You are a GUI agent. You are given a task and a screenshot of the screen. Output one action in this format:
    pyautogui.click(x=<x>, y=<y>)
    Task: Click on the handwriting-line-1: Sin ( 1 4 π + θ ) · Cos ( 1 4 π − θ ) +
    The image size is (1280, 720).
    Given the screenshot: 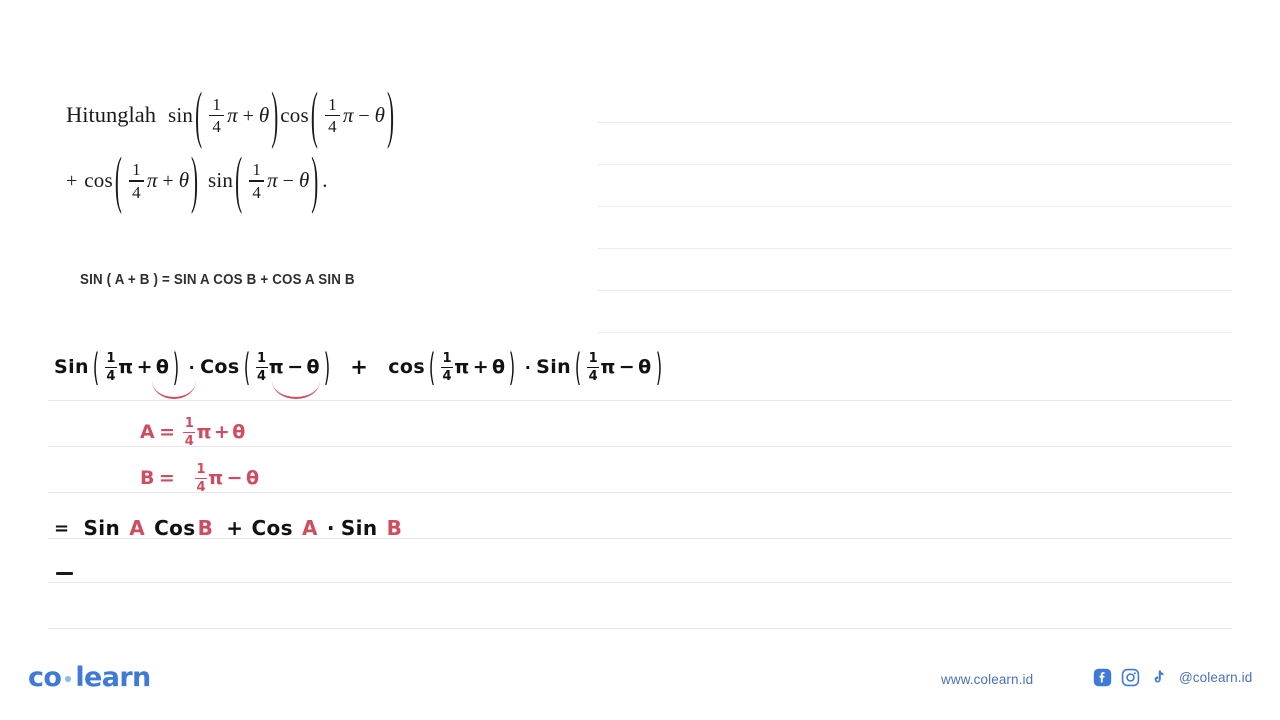 What is the action you would take?
    pyautogui.click(x=360, y=367)
    